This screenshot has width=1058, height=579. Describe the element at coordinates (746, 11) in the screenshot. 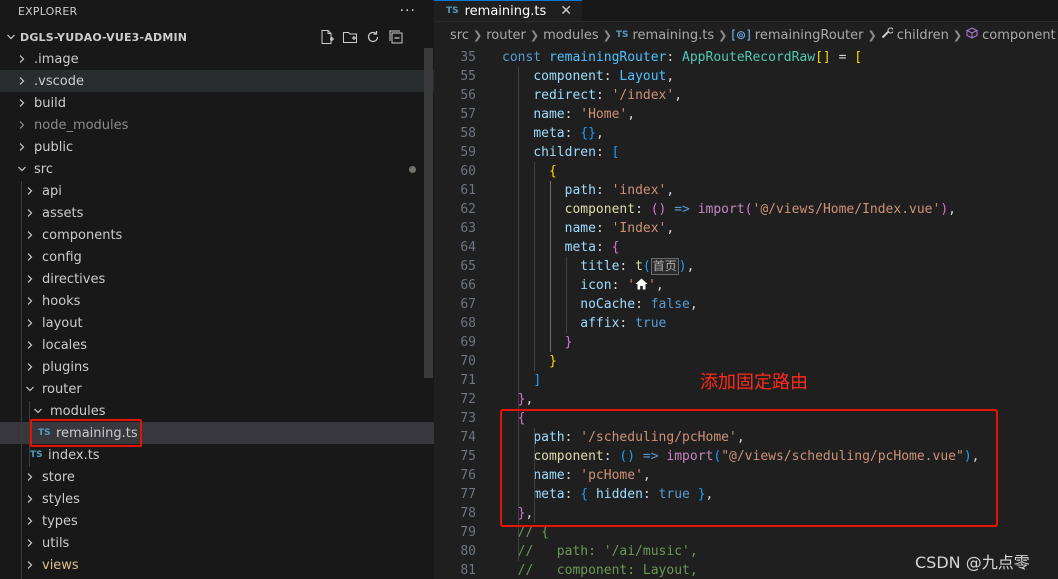

I see `tab-bar: TS remaining.ts ✕` at that location.